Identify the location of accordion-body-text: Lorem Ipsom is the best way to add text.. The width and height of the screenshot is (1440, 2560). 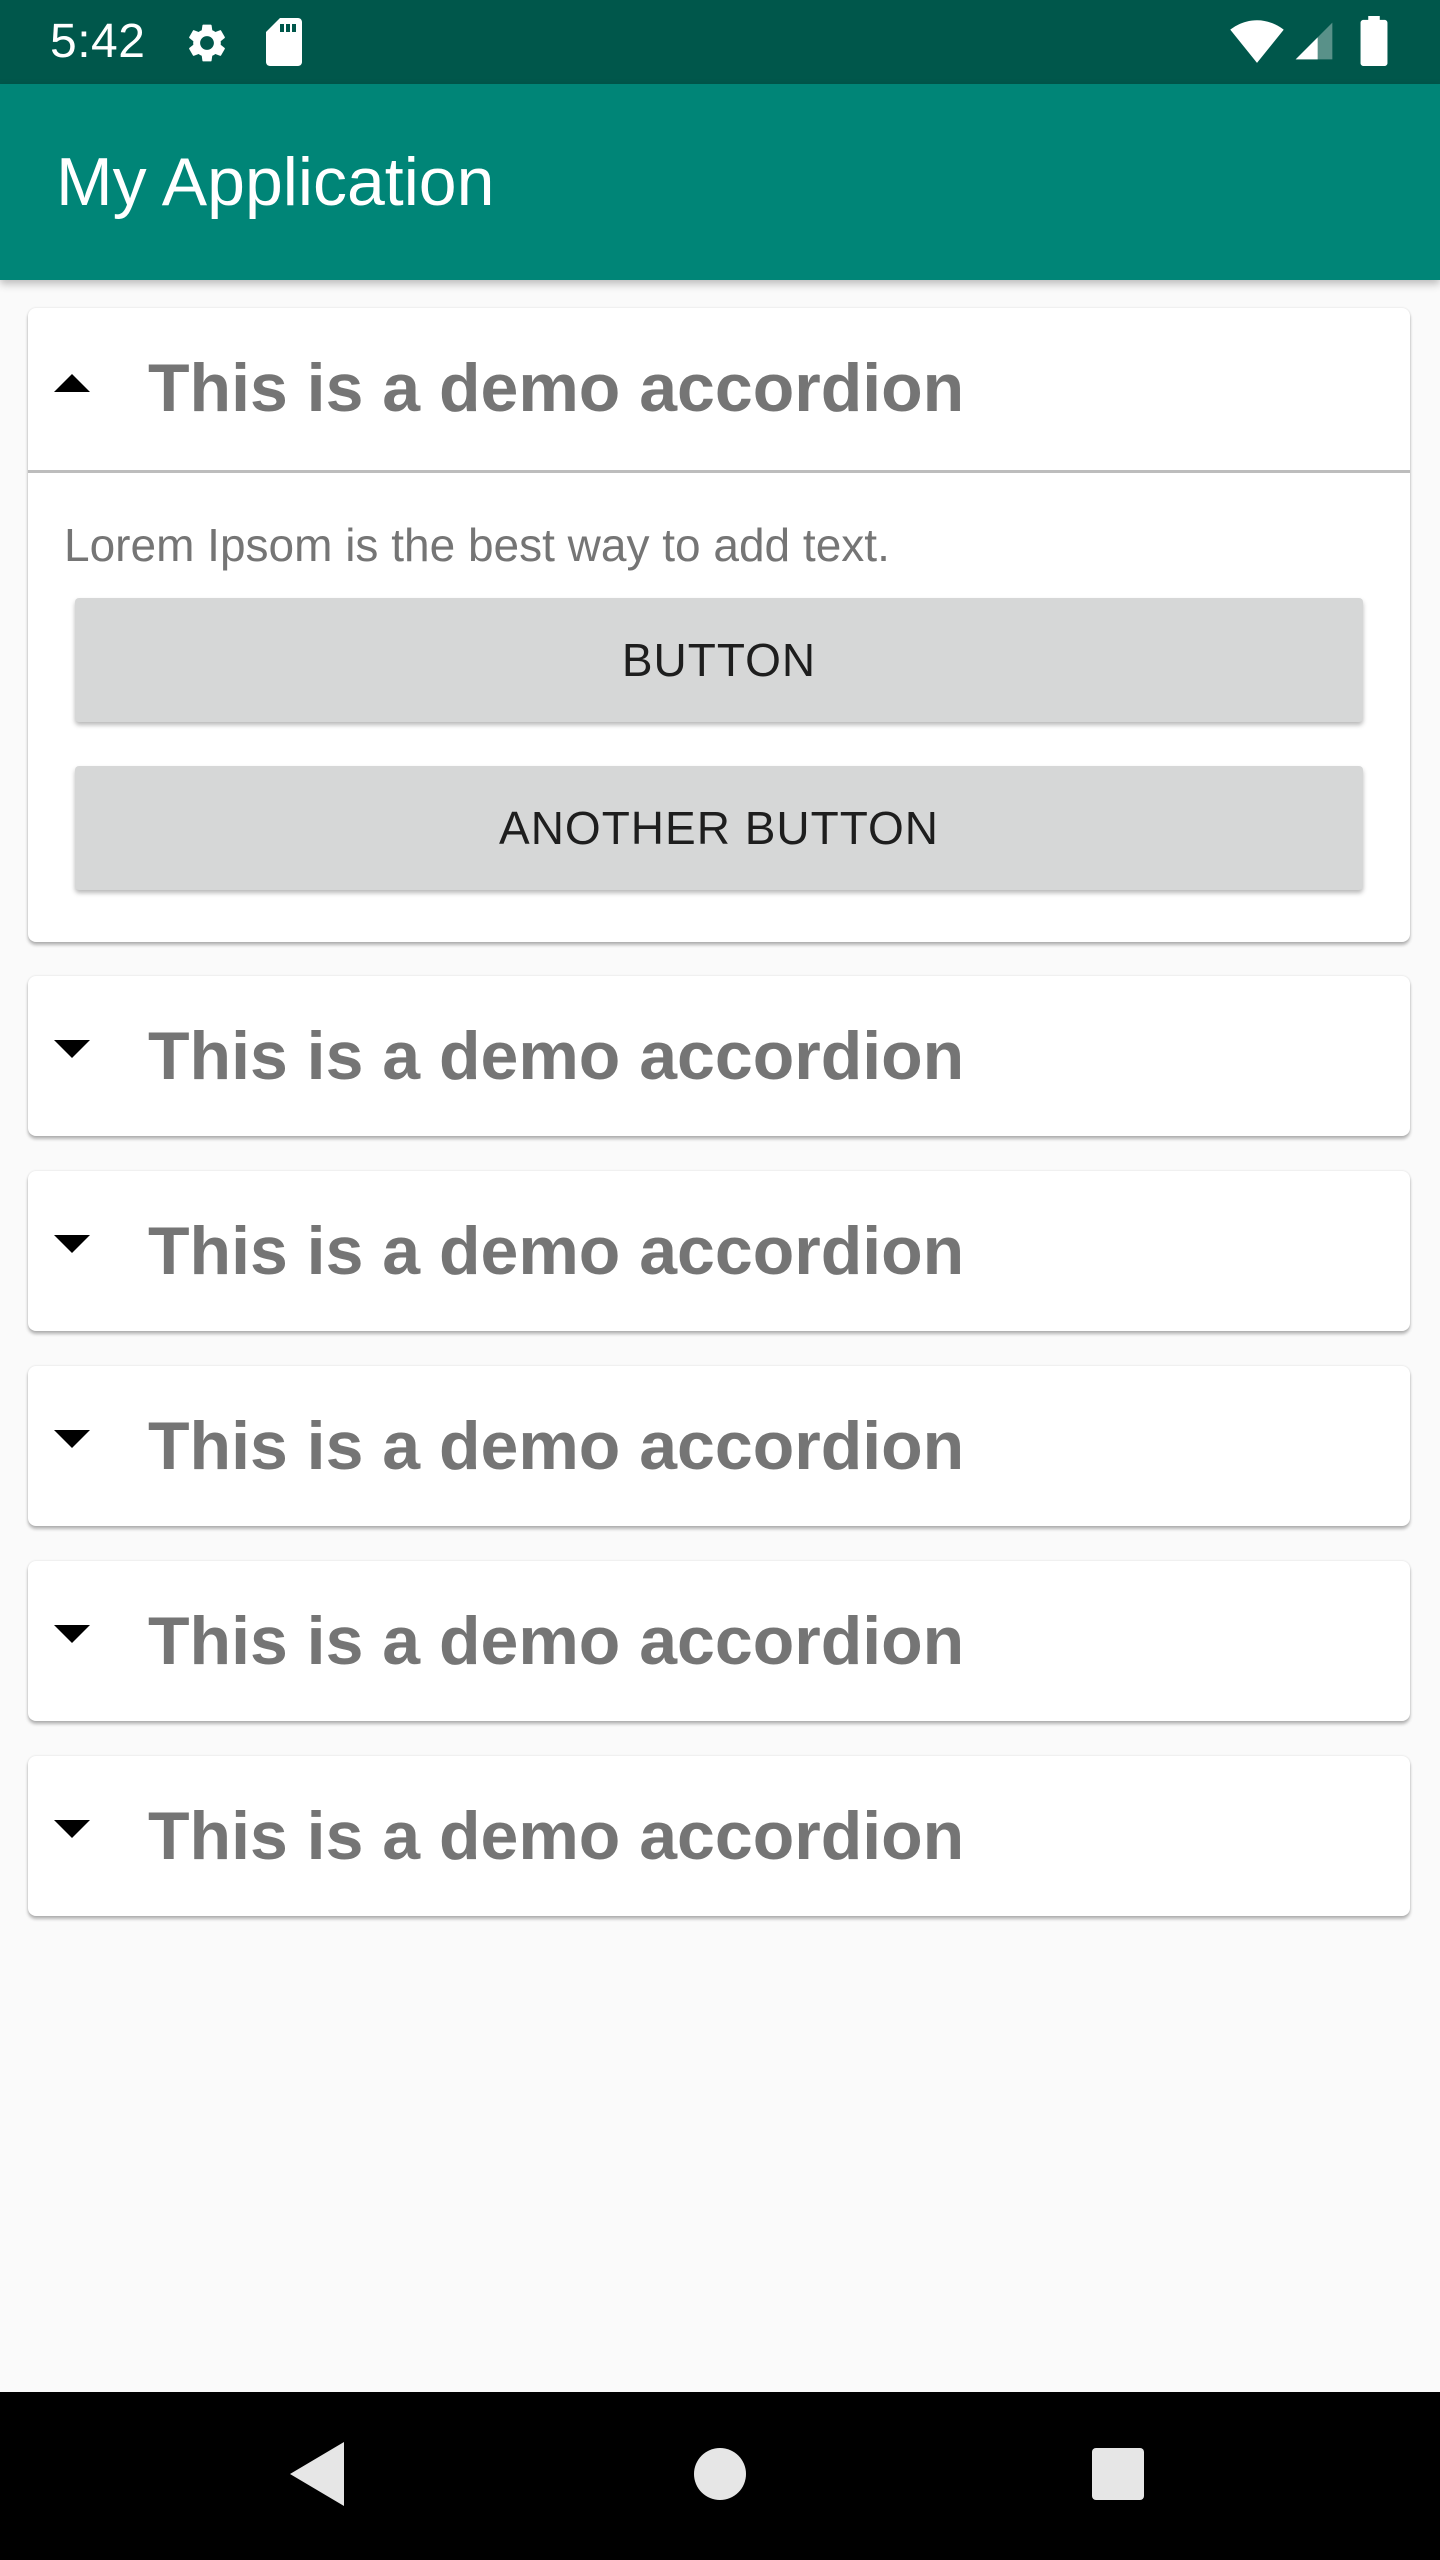
(477, 545).